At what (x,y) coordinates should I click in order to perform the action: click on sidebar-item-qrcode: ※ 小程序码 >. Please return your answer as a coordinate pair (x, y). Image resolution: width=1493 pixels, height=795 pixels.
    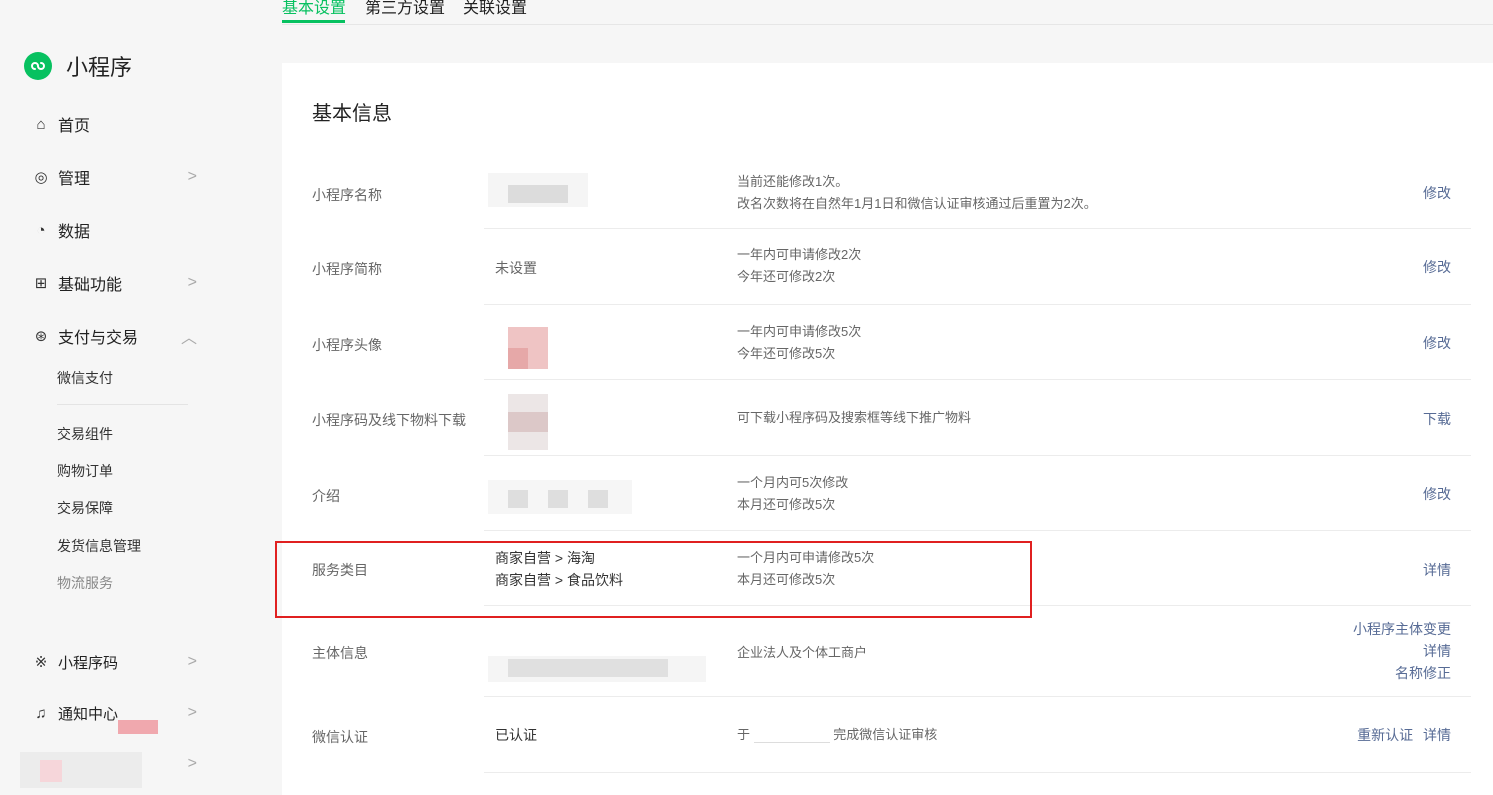
    Looking at the image, I should click on (114, 662).